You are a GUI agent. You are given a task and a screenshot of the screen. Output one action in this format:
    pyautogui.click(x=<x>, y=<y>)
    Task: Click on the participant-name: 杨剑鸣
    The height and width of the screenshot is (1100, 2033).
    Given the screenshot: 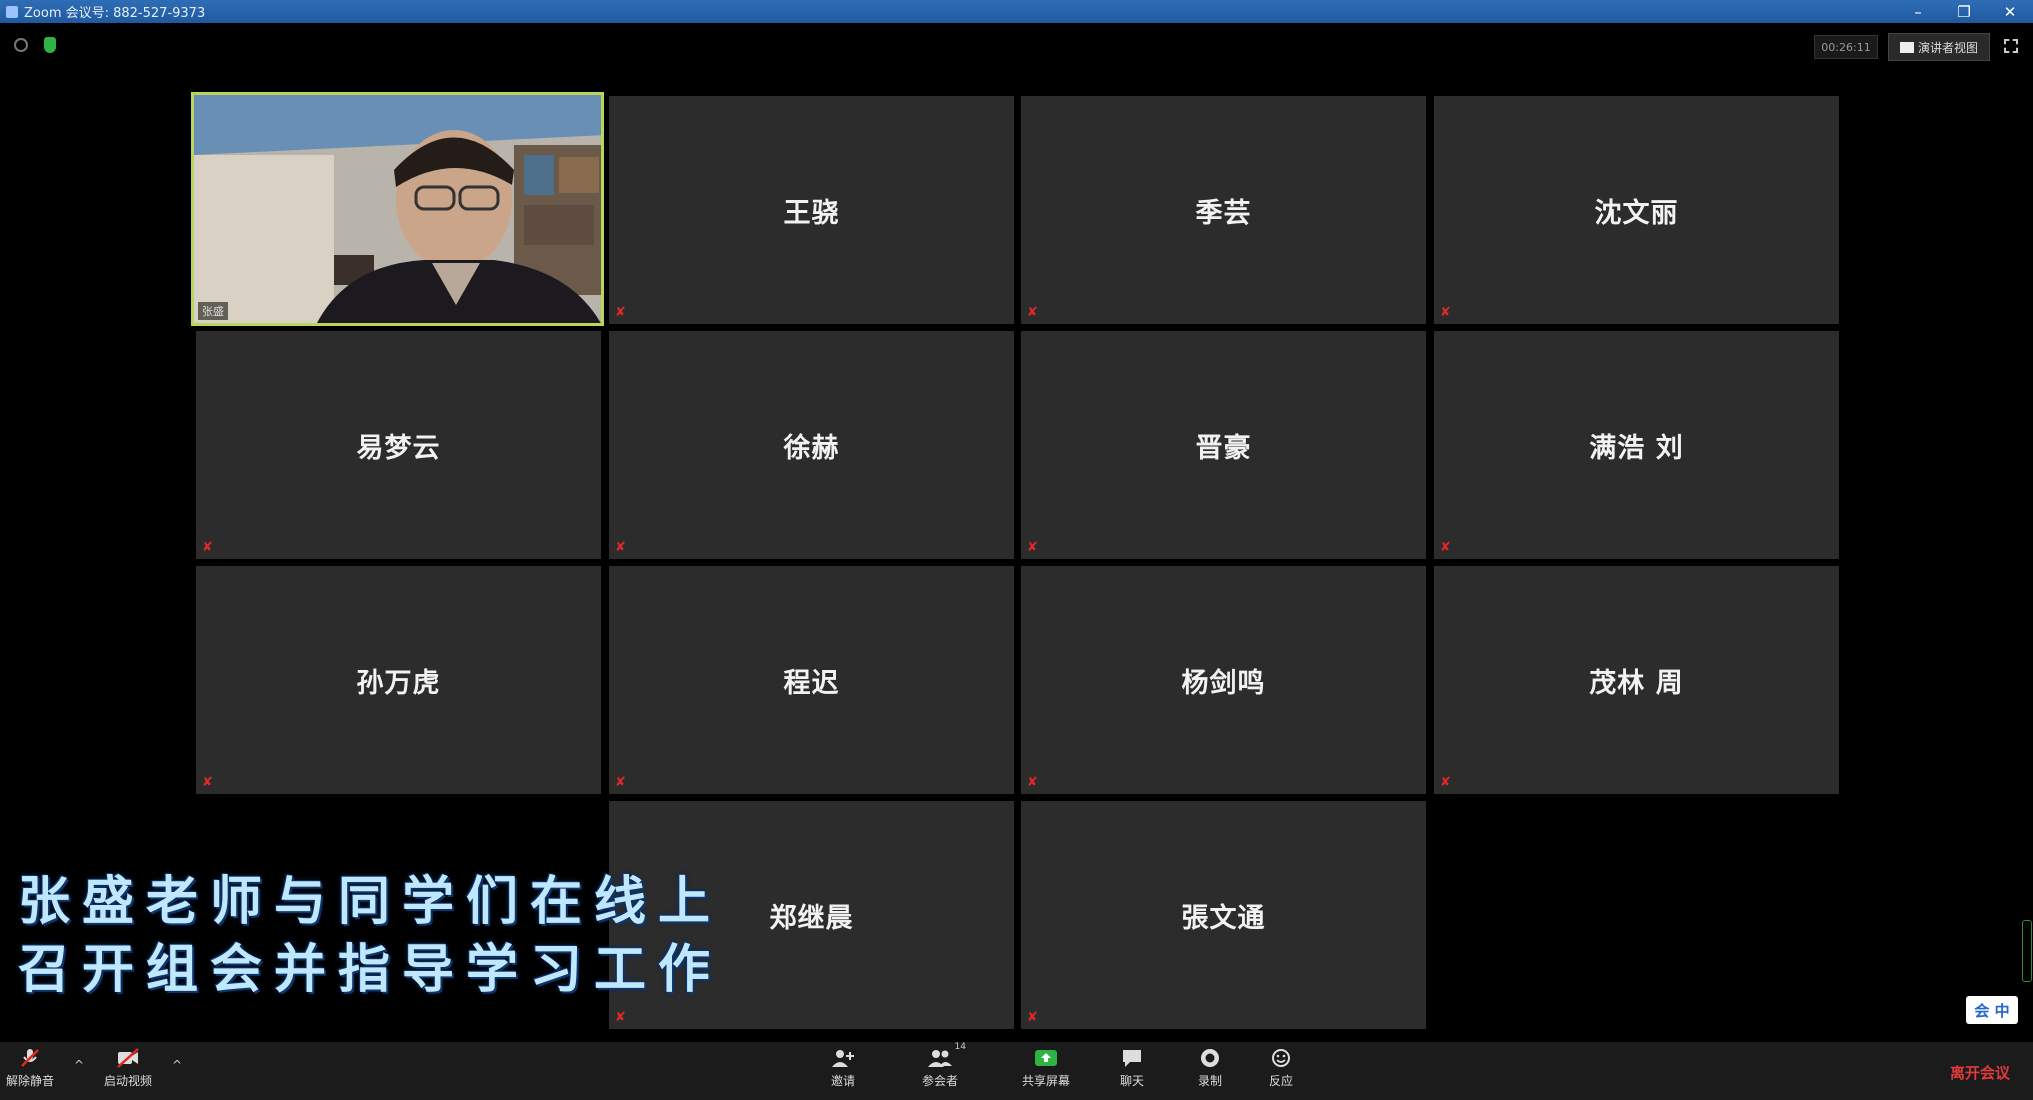 What is the action you would take?
    pyautogui.click(x=1223, y=683)
    